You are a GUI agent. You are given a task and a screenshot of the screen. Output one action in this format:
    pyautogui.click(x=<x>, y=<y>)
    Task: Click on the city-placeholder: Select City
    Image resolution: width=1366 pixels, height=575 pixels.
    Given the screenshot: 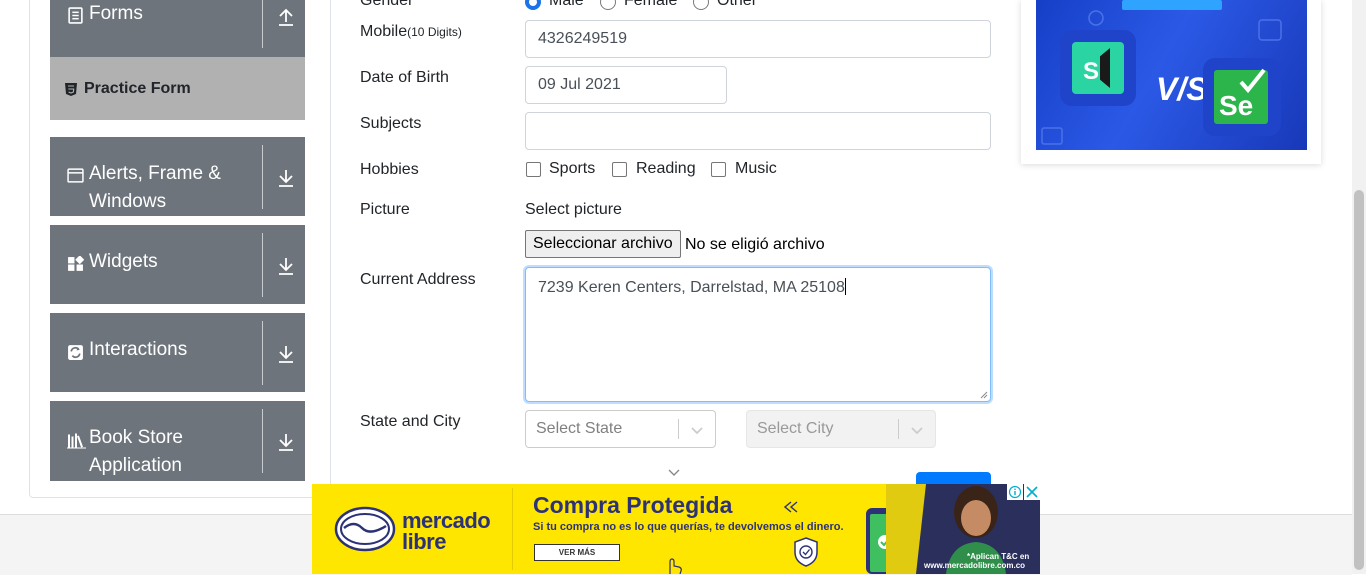 What is the action you would take?
    pyautogui.click(x=795, y=428)
    